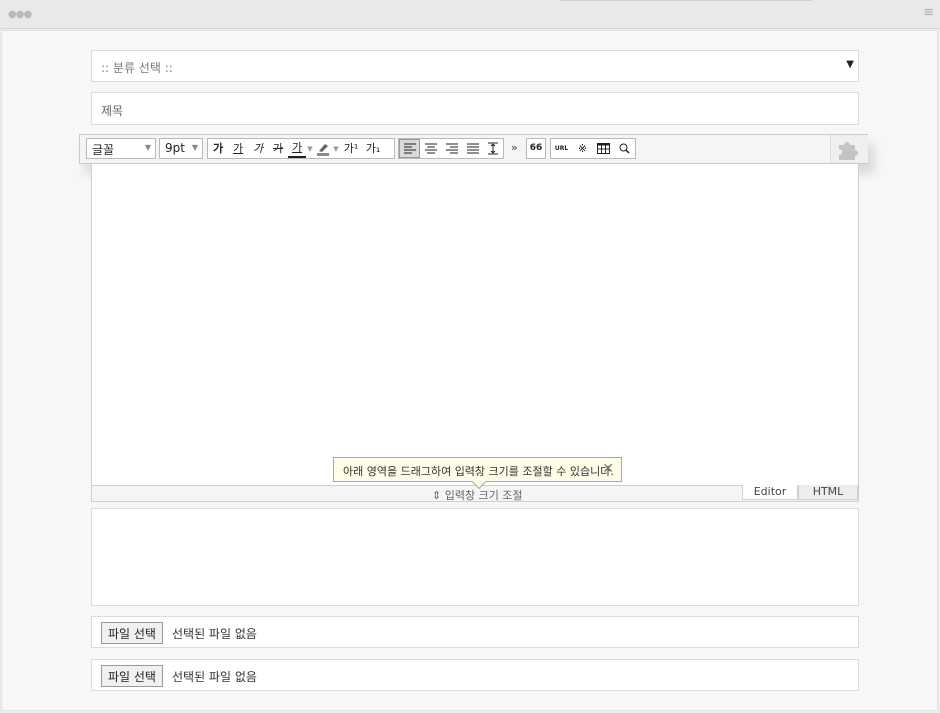 This screenshot has width=940, height=713. I want to click on align-left-button, so click(409, 148).